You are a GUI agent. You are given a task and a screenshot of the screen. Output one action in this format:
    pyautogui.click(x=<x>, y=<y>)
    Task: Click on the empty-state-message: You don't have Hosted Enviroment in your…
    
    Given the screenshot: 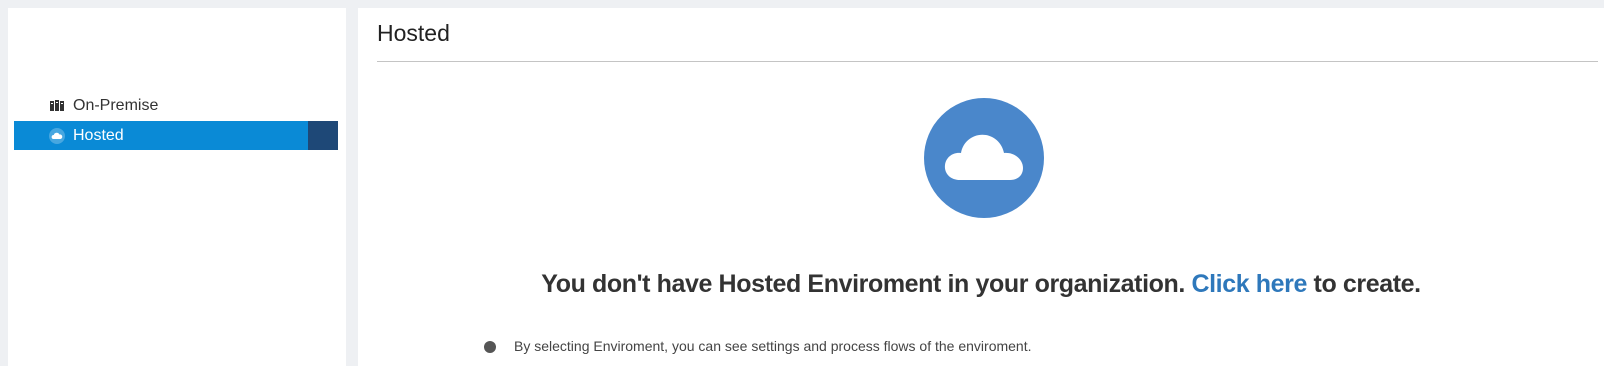 What is the action you would take?
    pyautogui.click(x=981, y=284)
    